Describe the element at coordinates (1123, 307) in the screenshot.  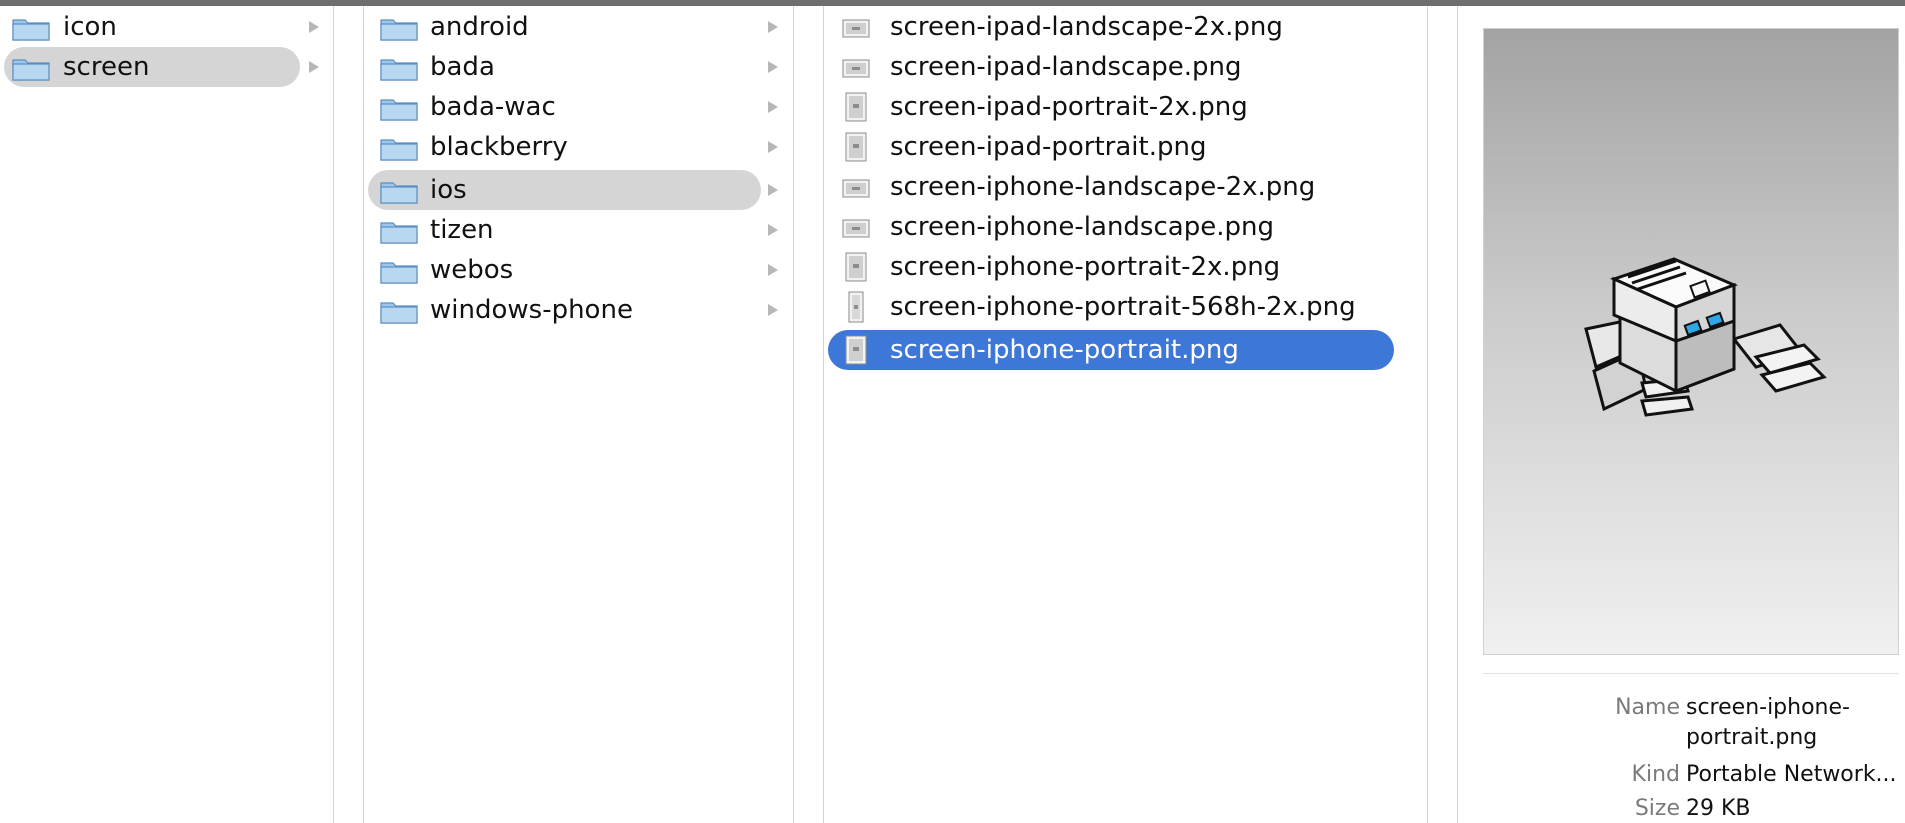
I see `file-label: screen-iphone-portrait-568h-2x.png` at that location.